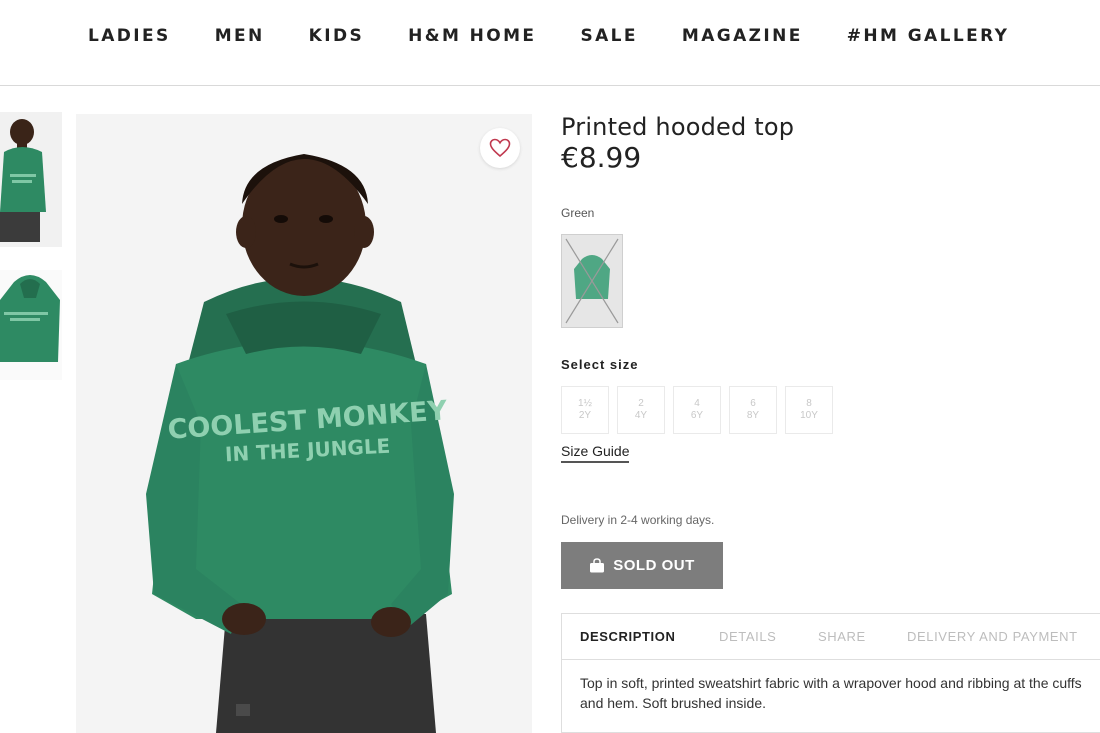 The width and height of the screenshot is (1100, 733). I want to click on size-option-top: 8, so click(809, 403).